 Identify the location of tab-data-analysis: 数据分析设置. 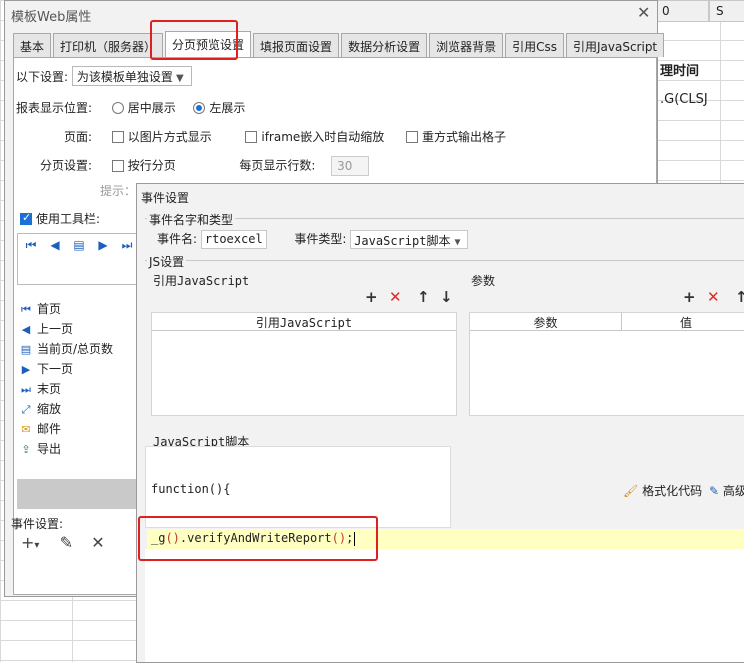
(384, 45).